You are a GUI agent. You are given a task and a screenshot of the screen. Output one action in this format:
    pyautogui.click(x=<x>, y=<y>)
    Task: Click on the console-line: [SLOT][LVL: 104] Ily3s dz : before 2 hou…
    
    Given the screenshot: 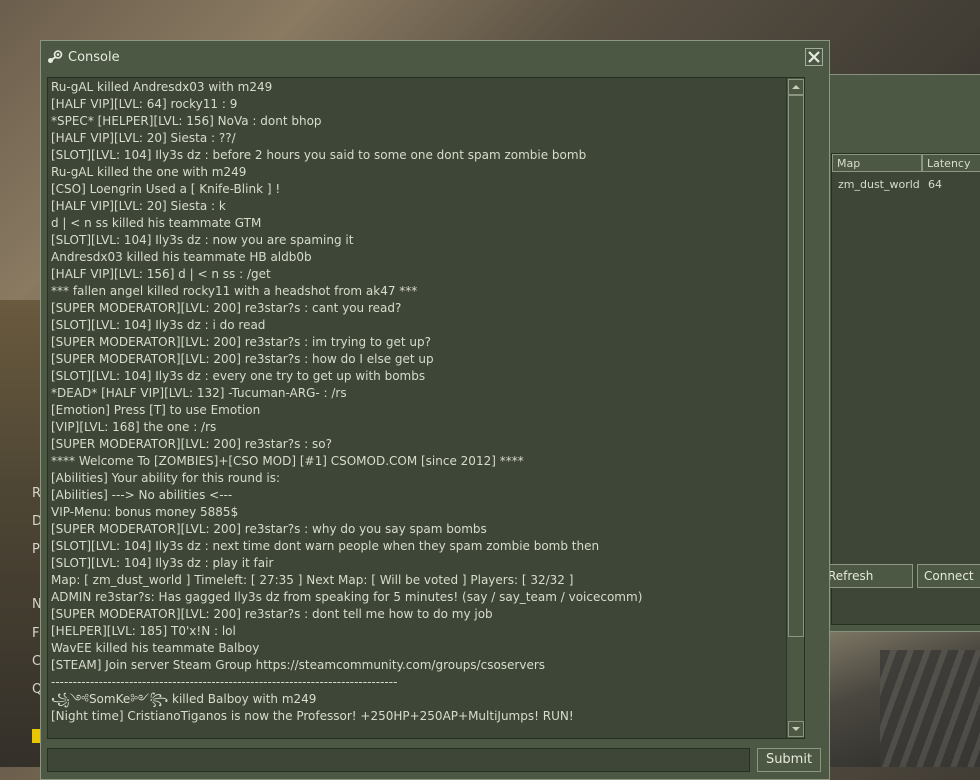 What is the action you would take?
    pyautogui.click(x=319, y=155)
    